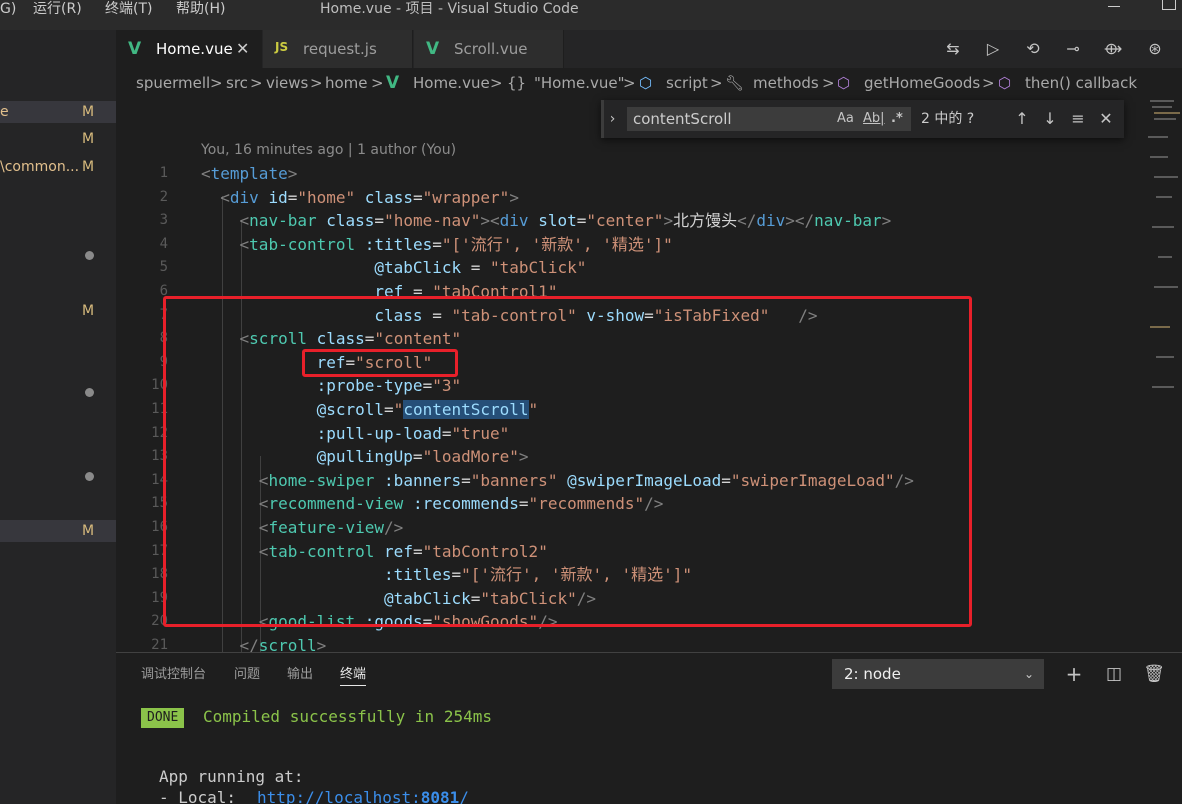  Describe the element at coordinates (1022, 119) in the screenshot. I see `arrow-up-icon: ↑` at that location.